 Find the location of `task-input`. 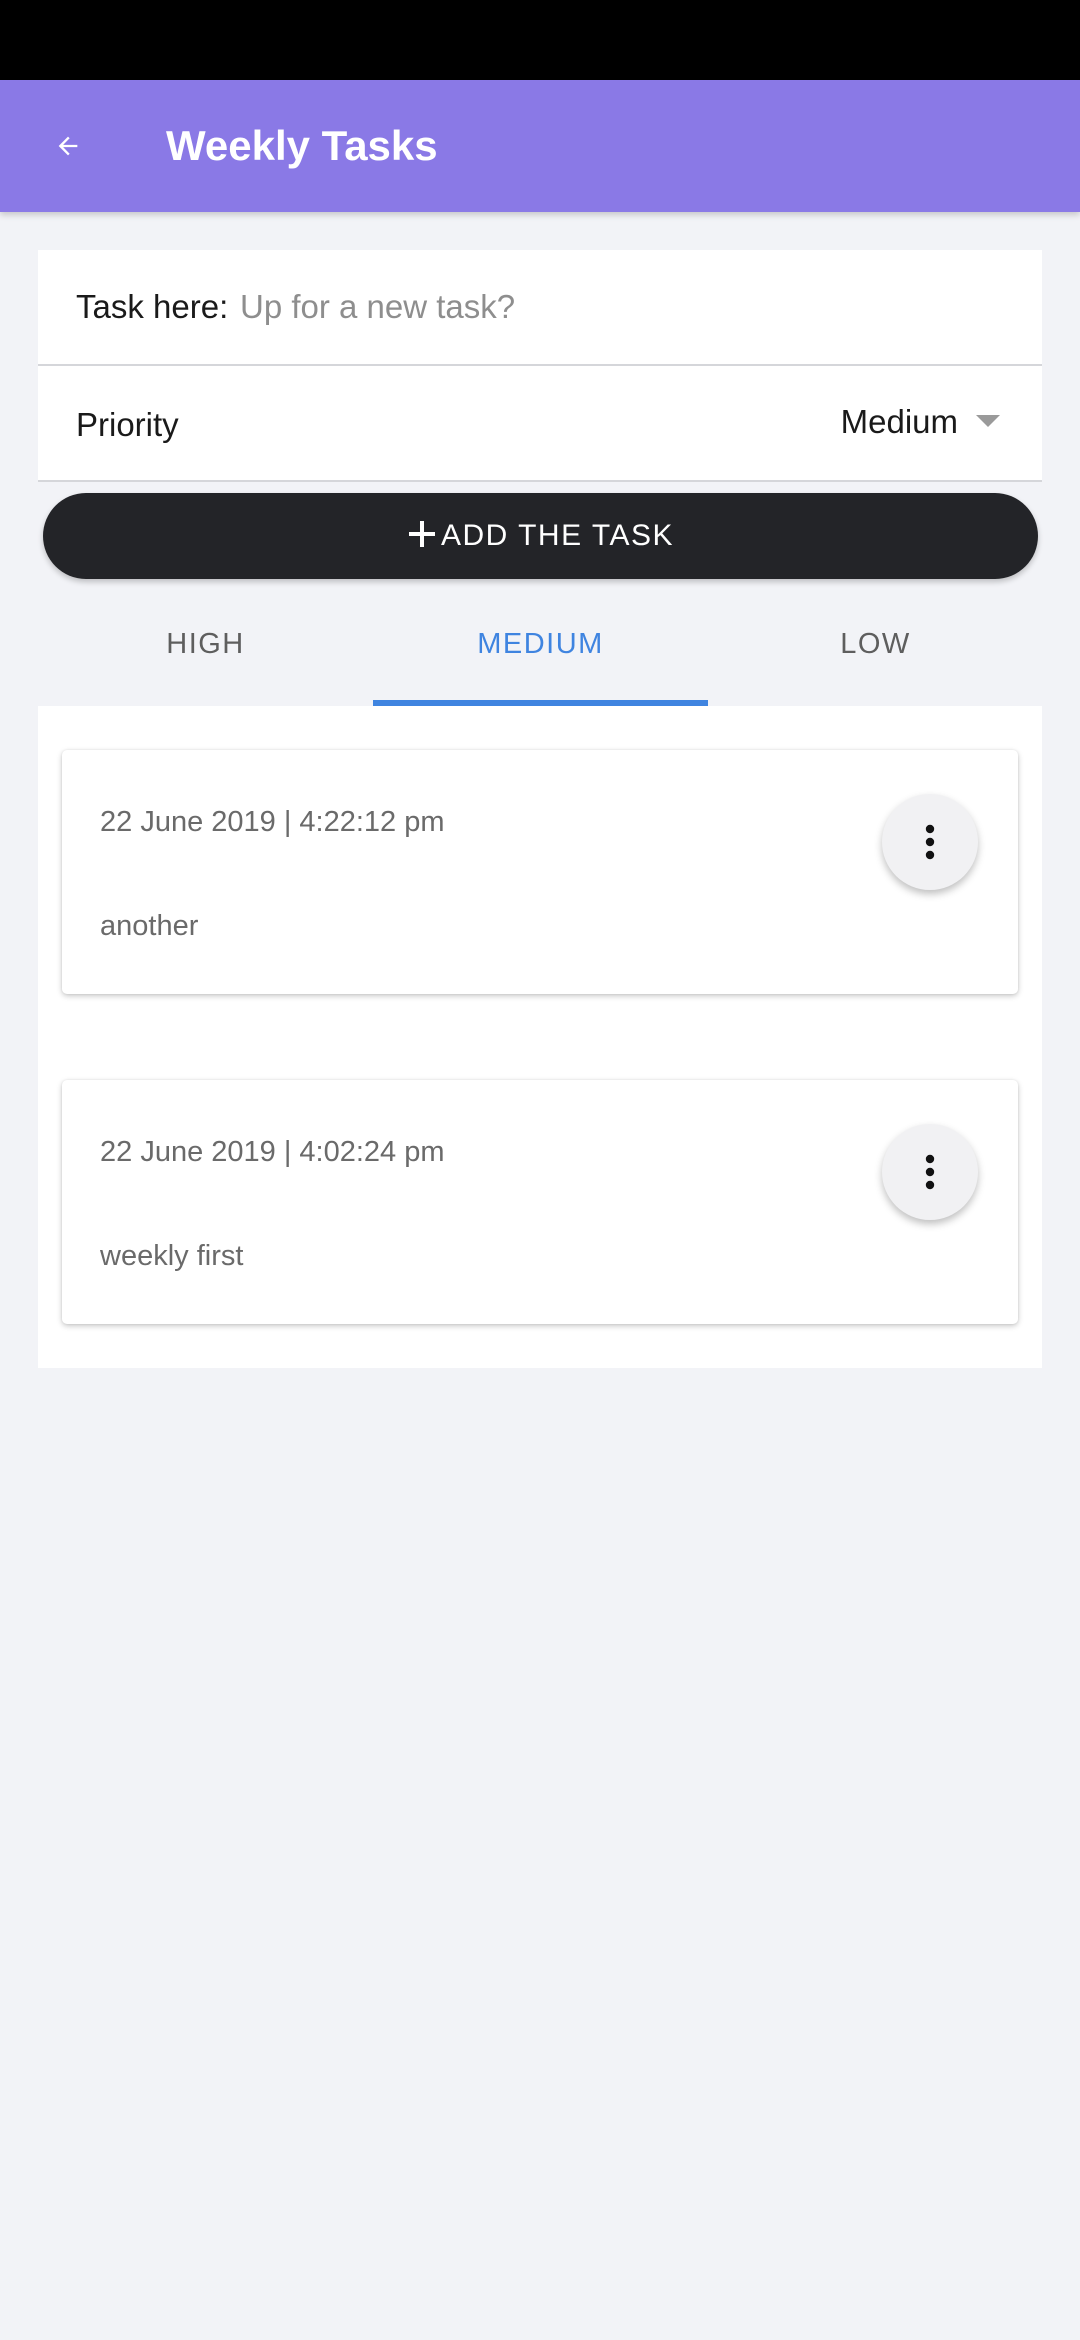

task-input is located at coordinates (620, 307).